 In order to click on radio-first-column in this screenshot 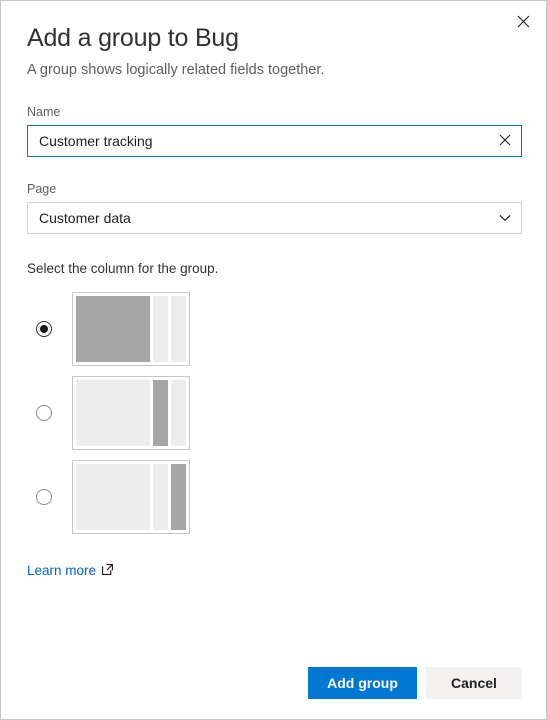, I will do `click(44, 329)`.